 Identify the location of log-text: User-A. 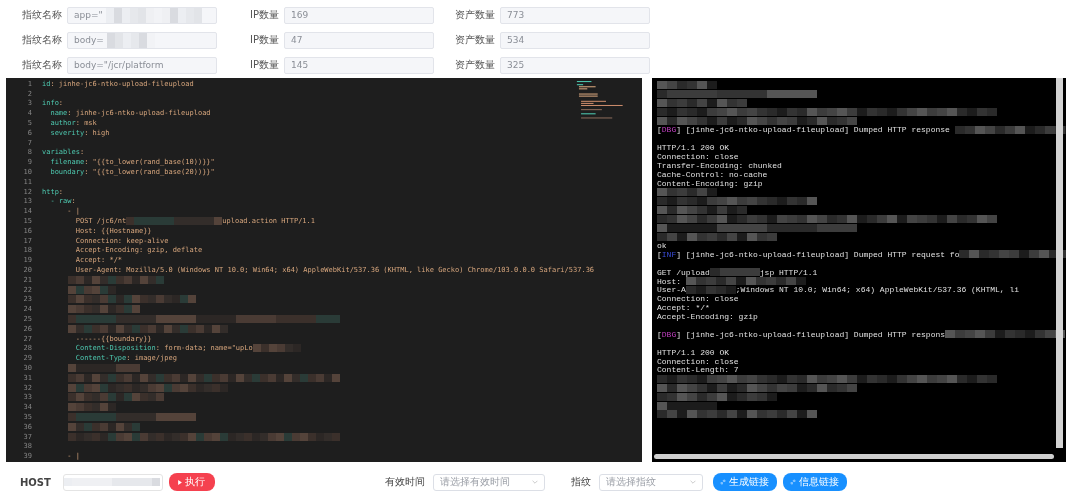
(671, 290).